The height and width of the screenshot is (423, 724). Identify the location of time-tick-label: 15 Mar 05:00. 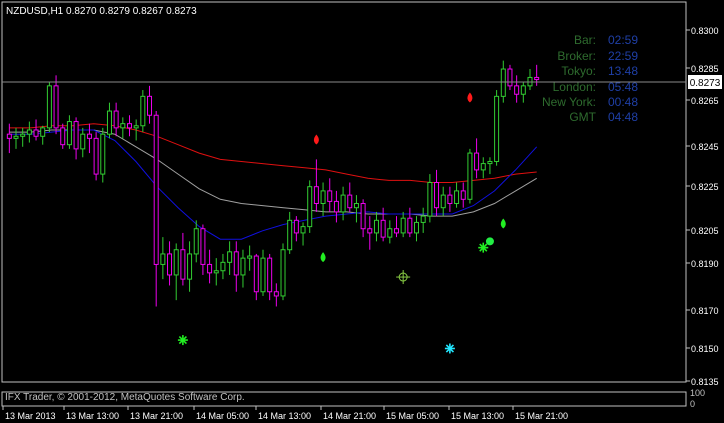
(412, 416).